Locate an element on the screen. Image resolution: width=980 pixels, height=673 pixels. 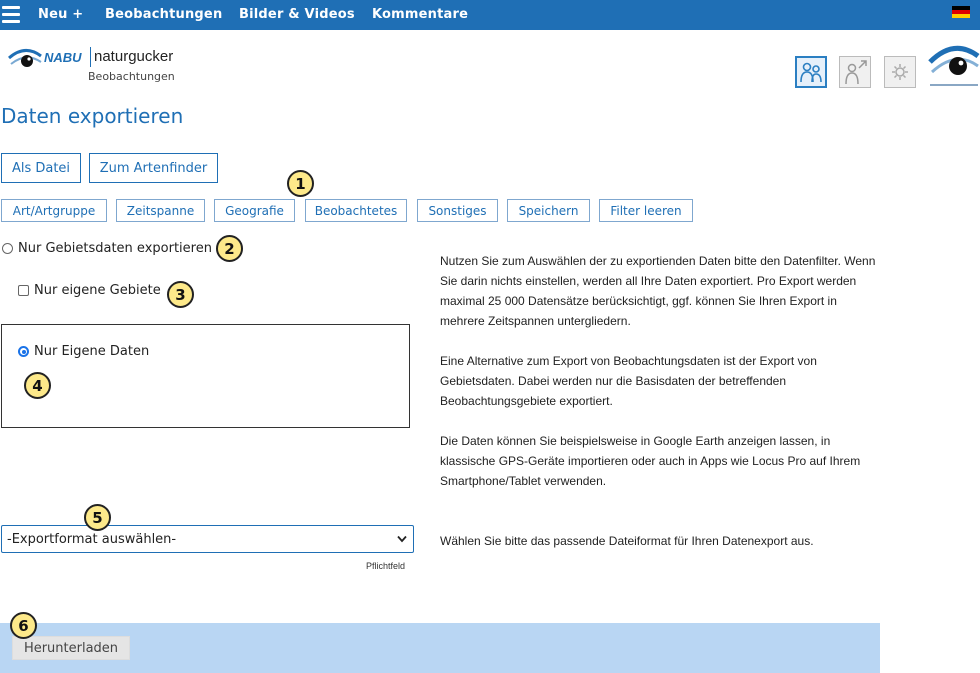
filter-clear-button: Filter leeren is located at coordinates (646, 210).